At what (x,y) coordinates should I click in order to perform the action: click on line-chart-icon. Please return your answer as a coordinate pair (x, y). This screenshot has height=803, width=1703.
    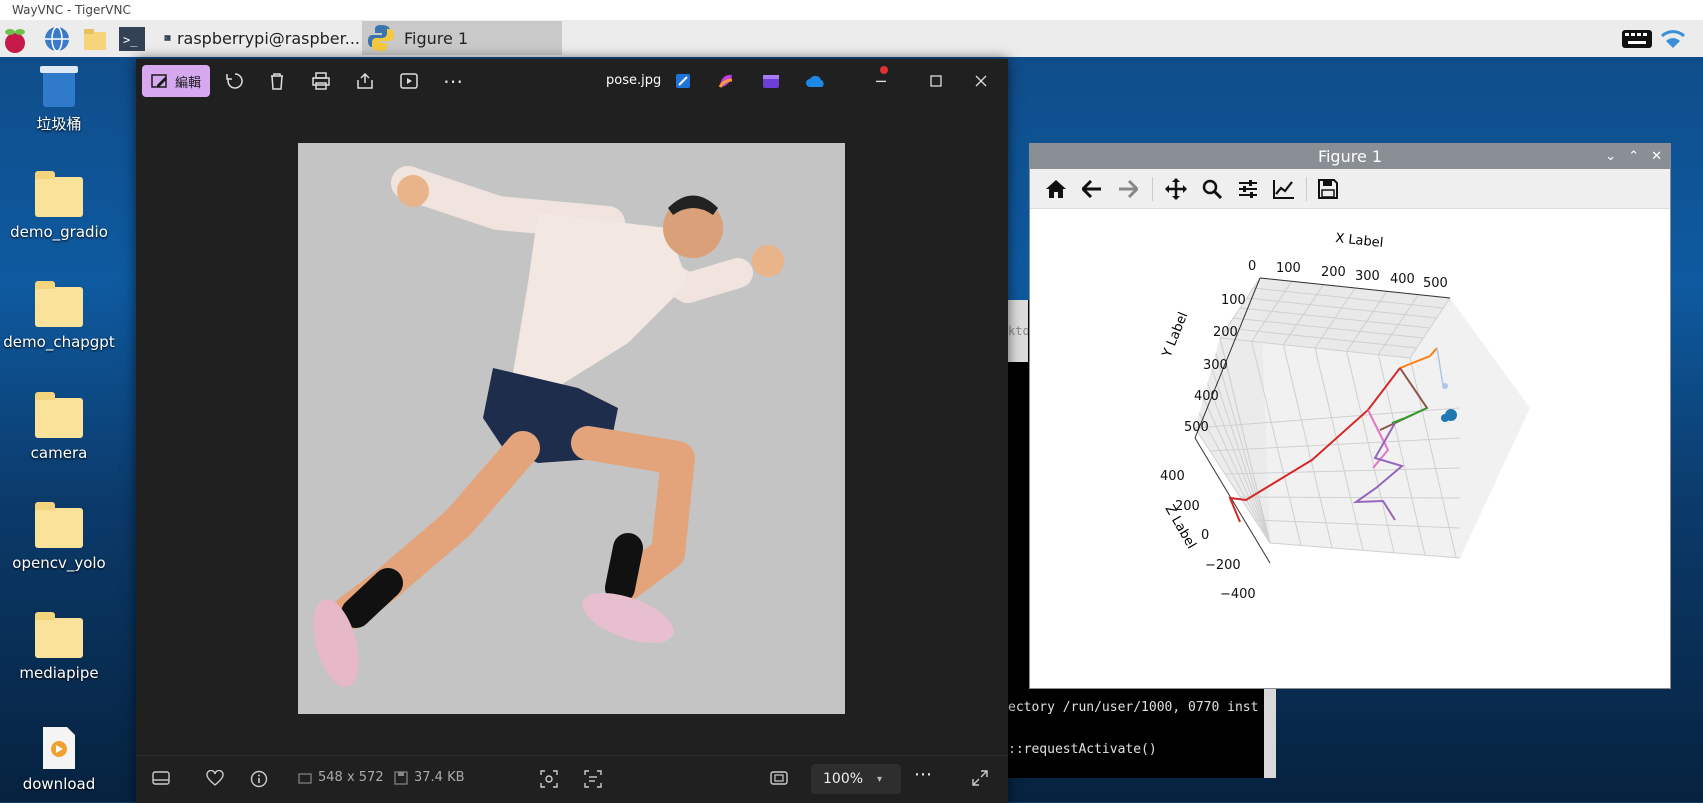
    Looking at the image, I should click on (1283, 189).